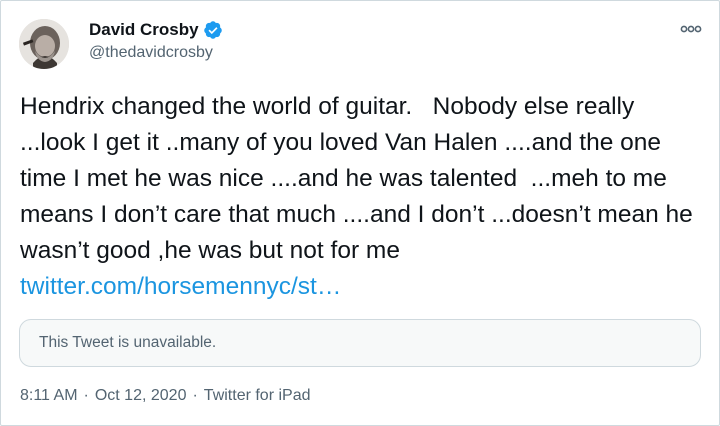 The height and width of the screenshot is (426, 720). Describe the element at coordinates (213, 30) in the screenshot. I see `verified-badge-icon` at that location.